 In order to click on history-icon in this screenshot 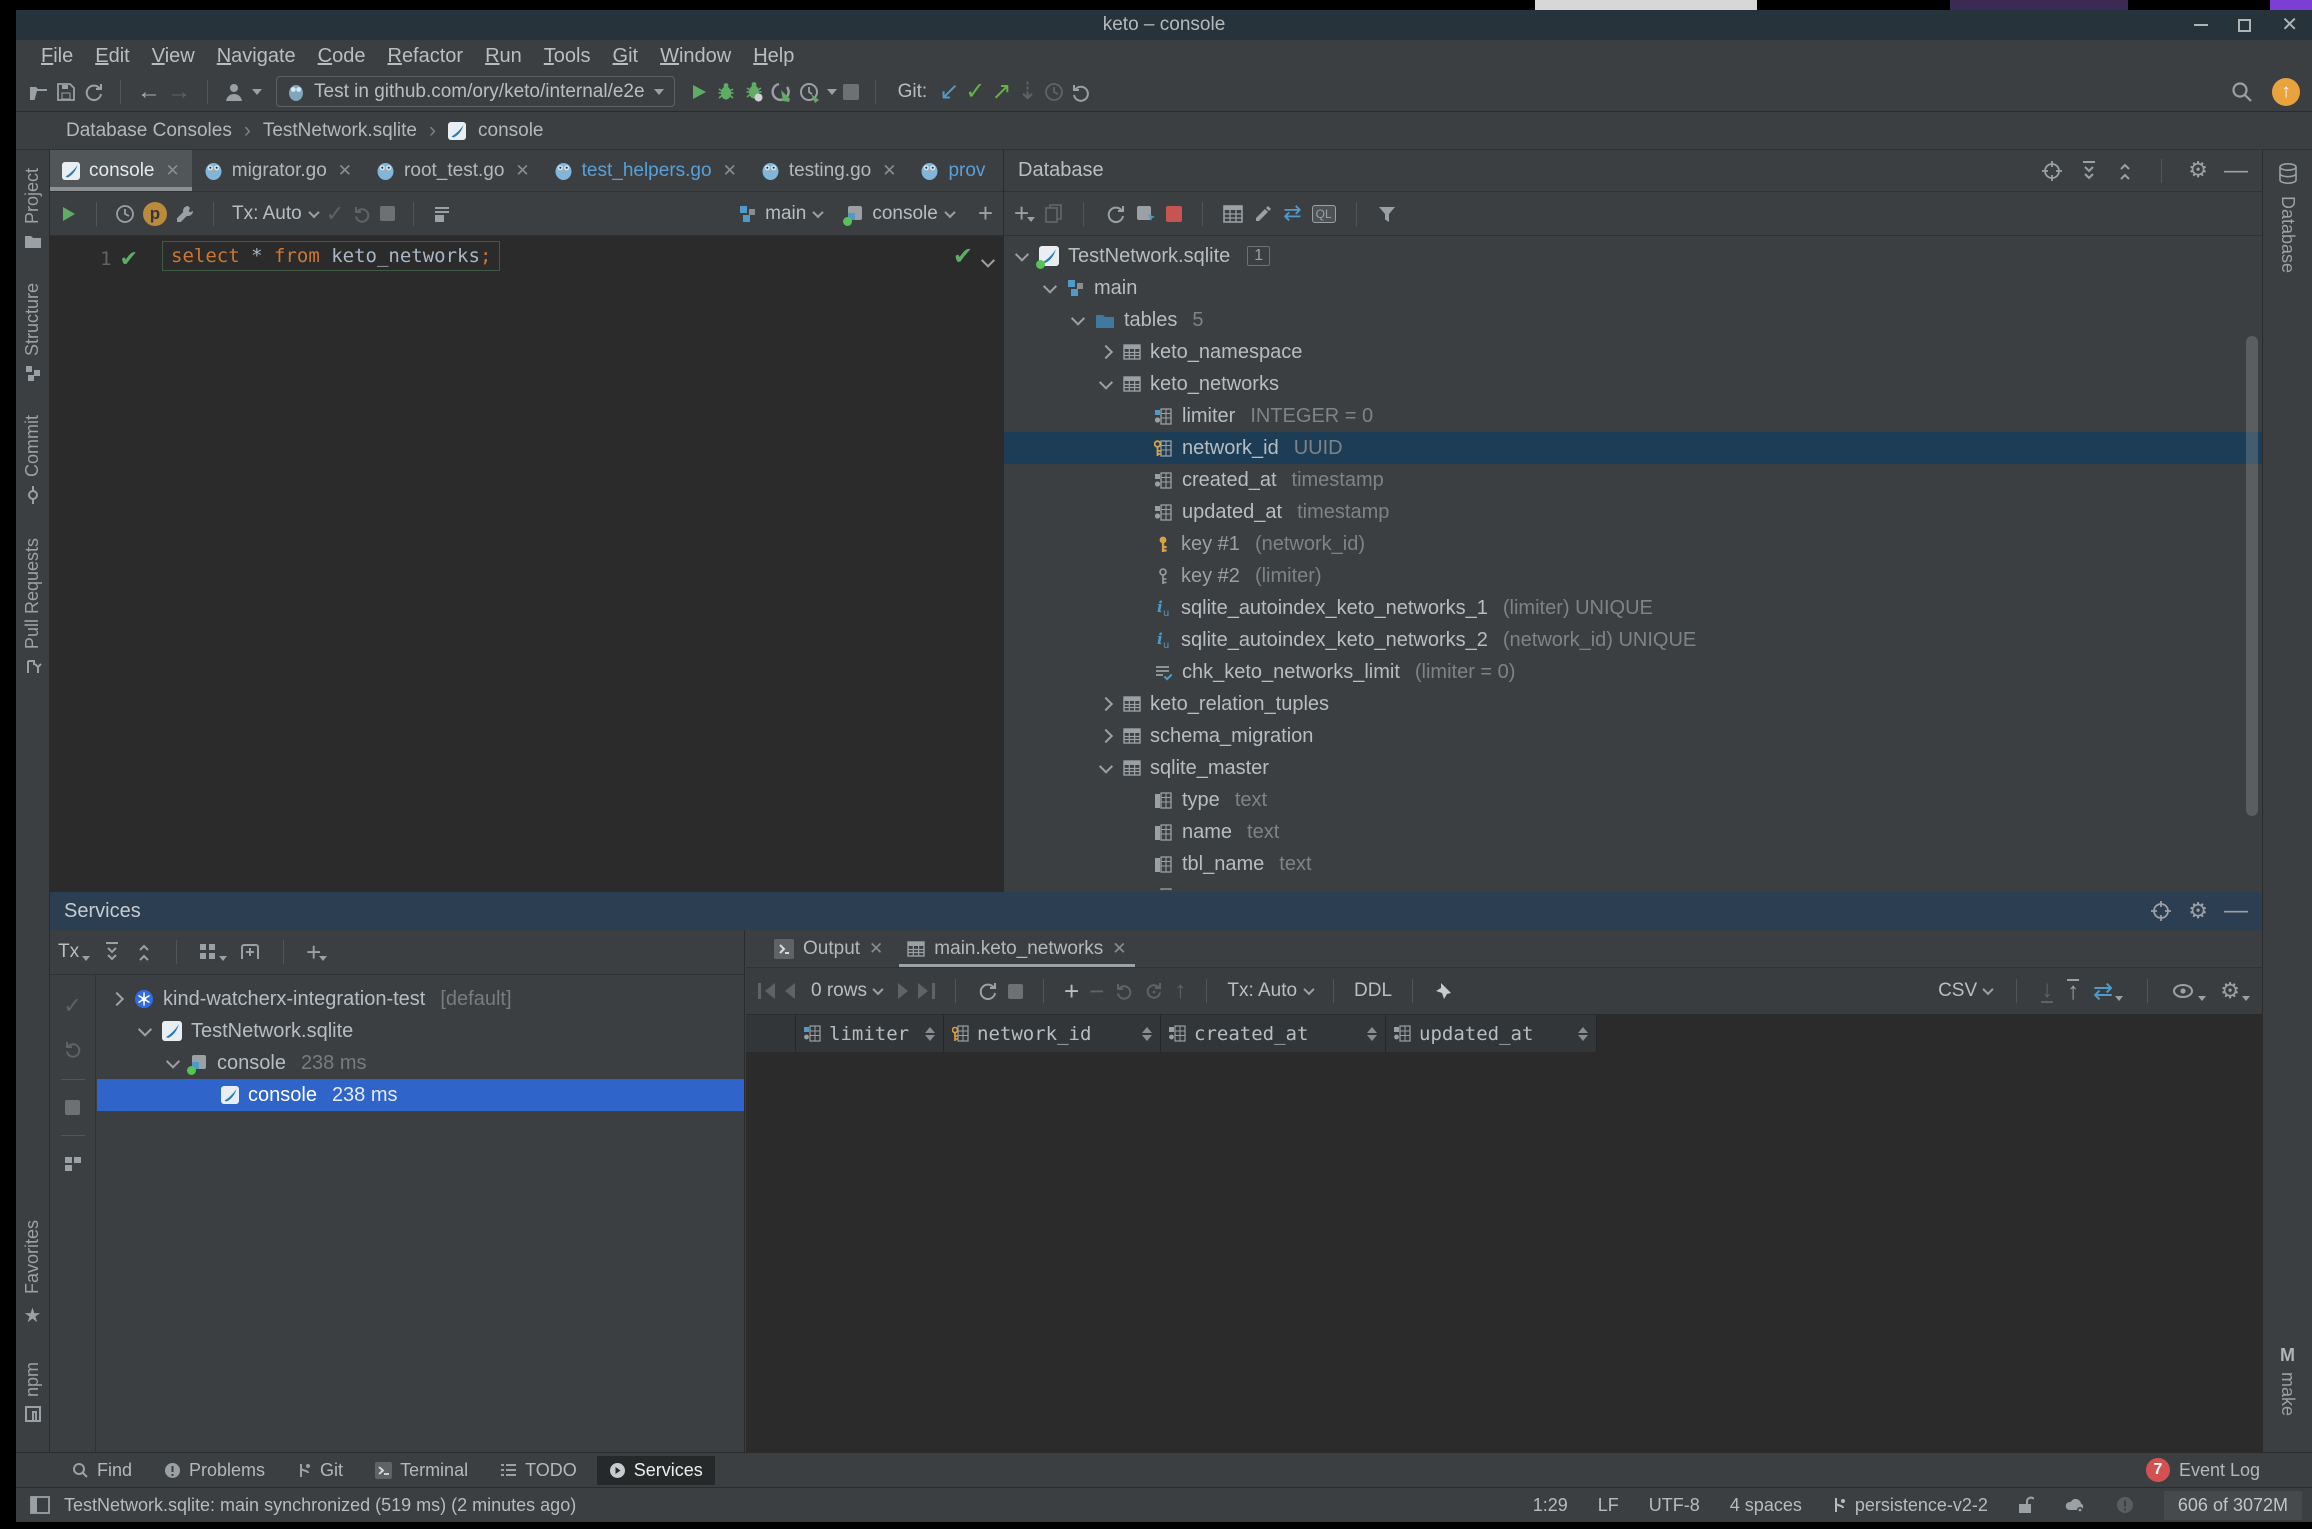, I will do `click(125, 214)`.